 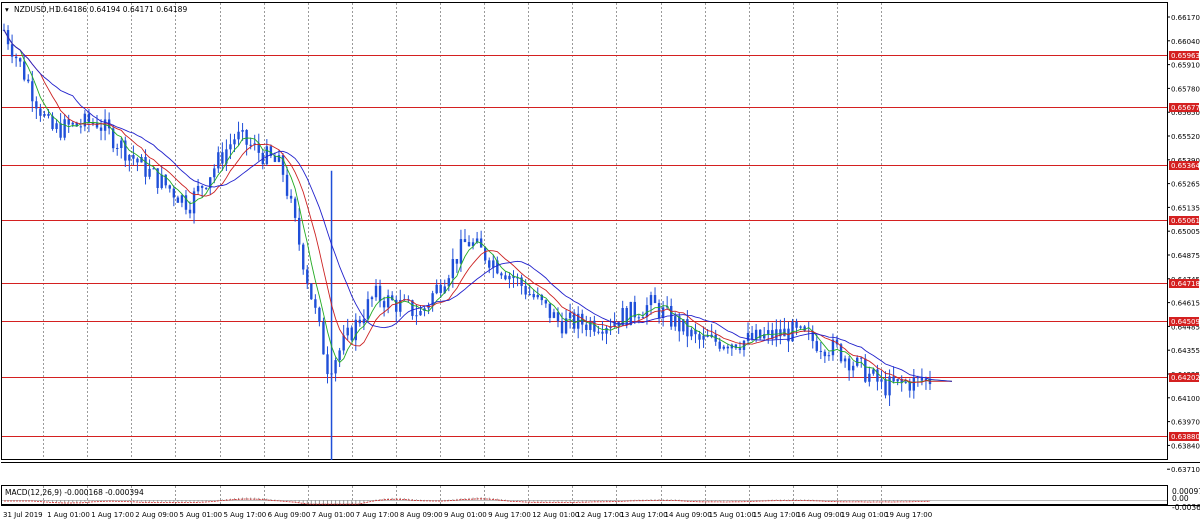 What do you see at coordinates (377, 515) in the screenshot?
I see `time-label: 7 Aug 17:00` at bounding box center [377, 515].